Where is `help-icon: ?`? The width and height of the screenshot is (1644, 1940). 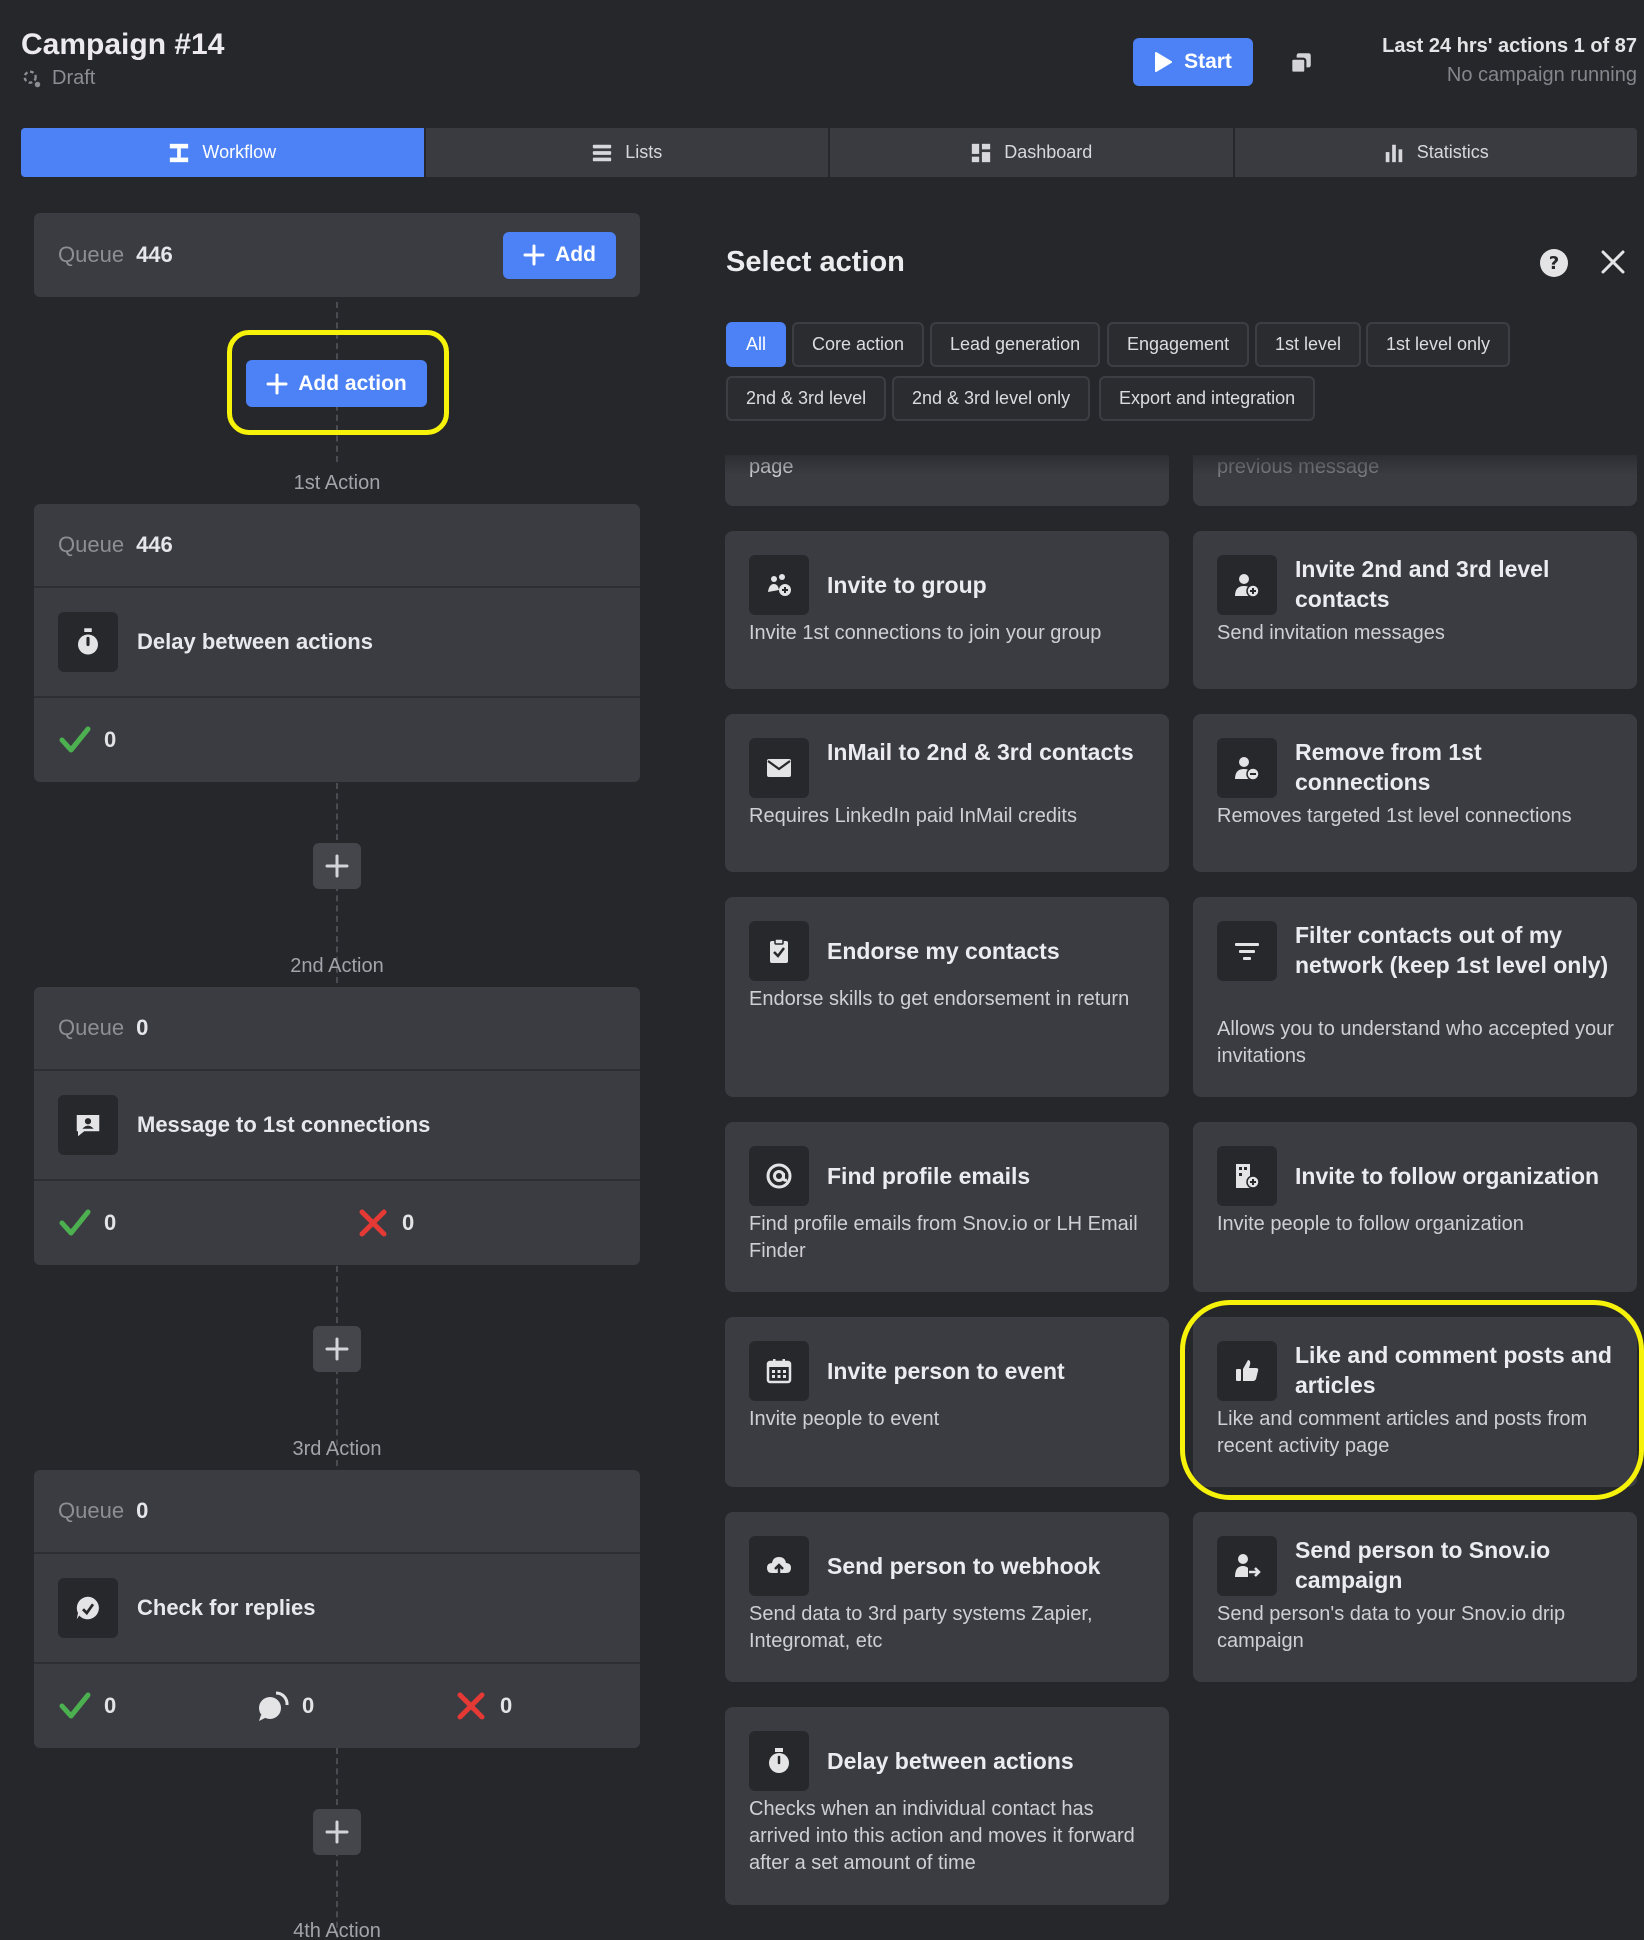 help-icon: ? is located at coordinates (1554, 263).